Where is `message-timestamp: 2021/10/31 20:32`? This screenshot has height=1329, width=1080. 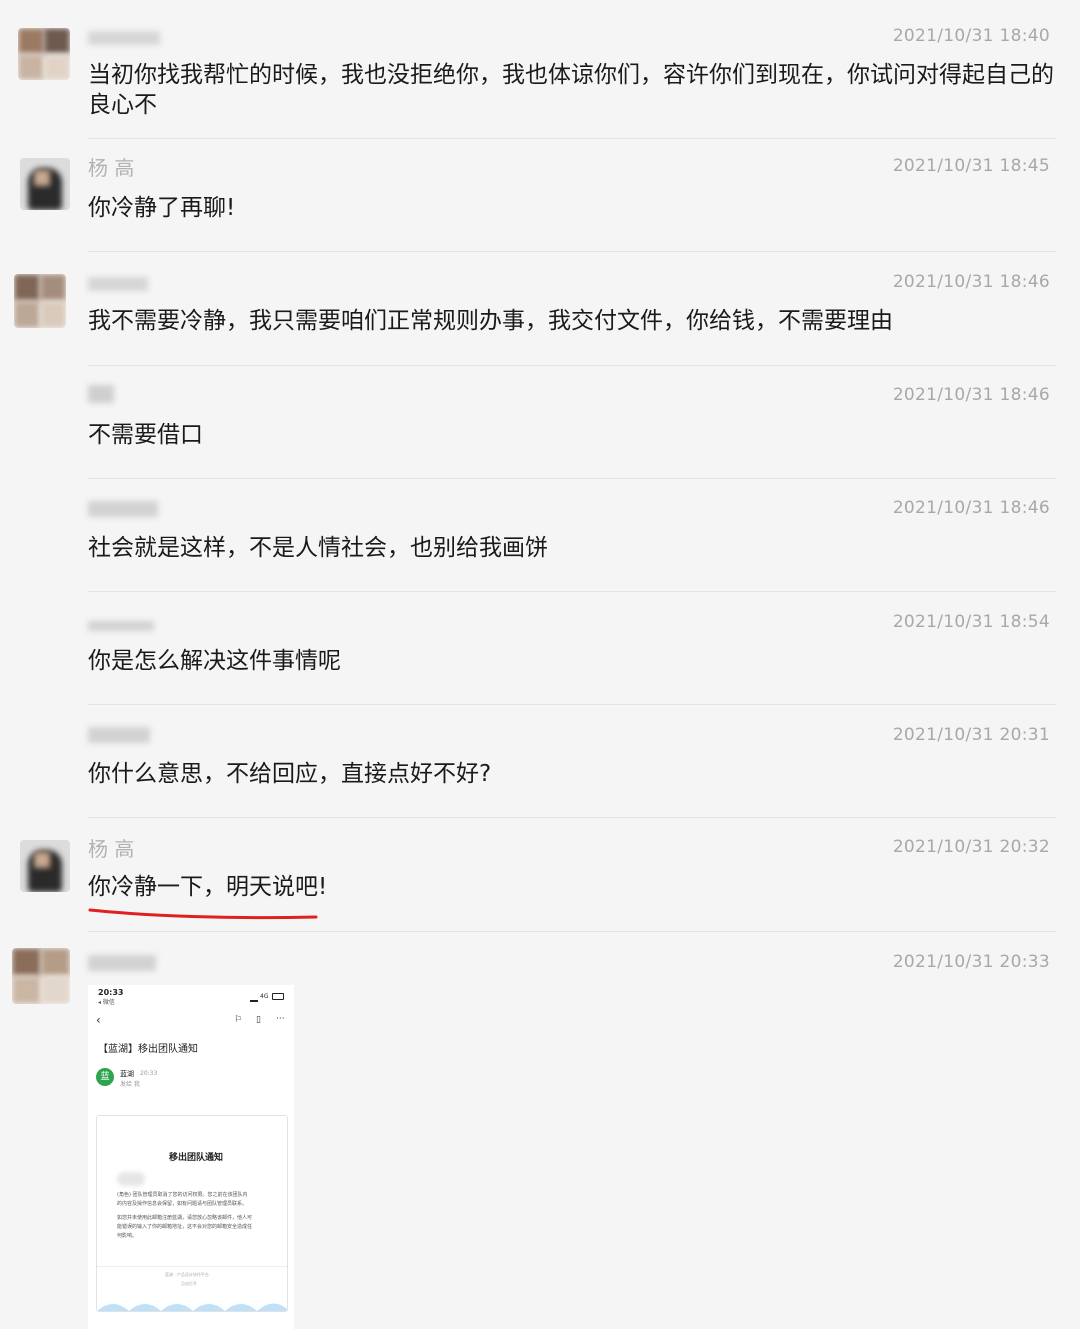
message-timestamp: 2021/10/31 20:32 is located at coordinates (971, 847).